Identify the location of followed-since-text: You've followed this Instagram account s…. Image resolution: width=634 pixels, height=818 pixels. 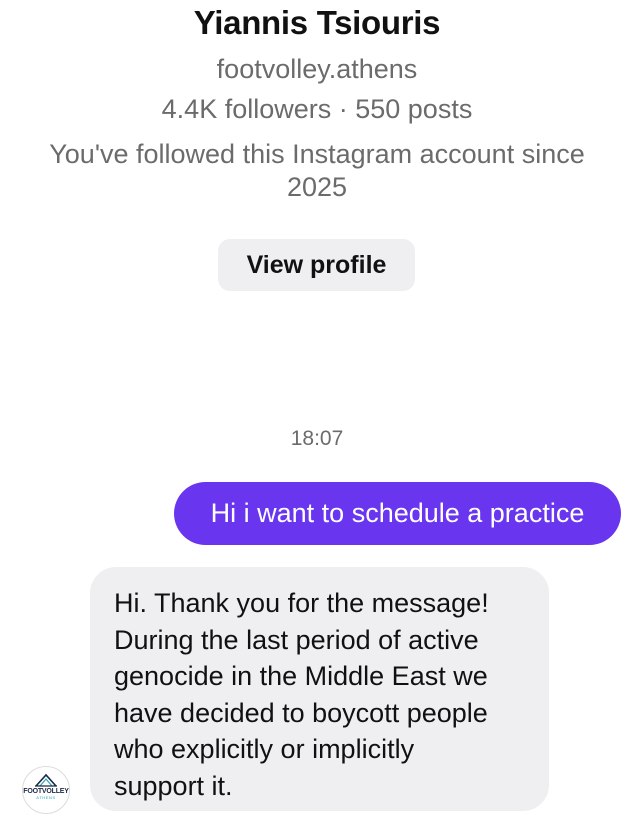
(317, 171).